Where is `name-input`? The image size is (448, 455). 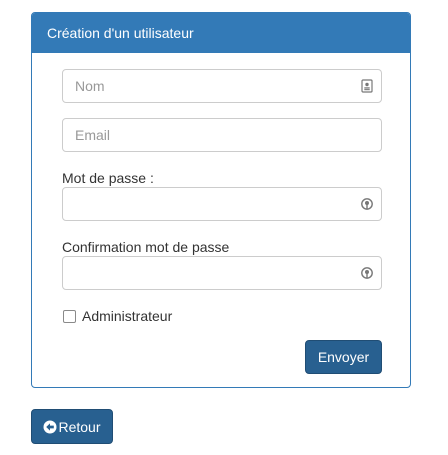
name-input is located at coordinates (222, 86).